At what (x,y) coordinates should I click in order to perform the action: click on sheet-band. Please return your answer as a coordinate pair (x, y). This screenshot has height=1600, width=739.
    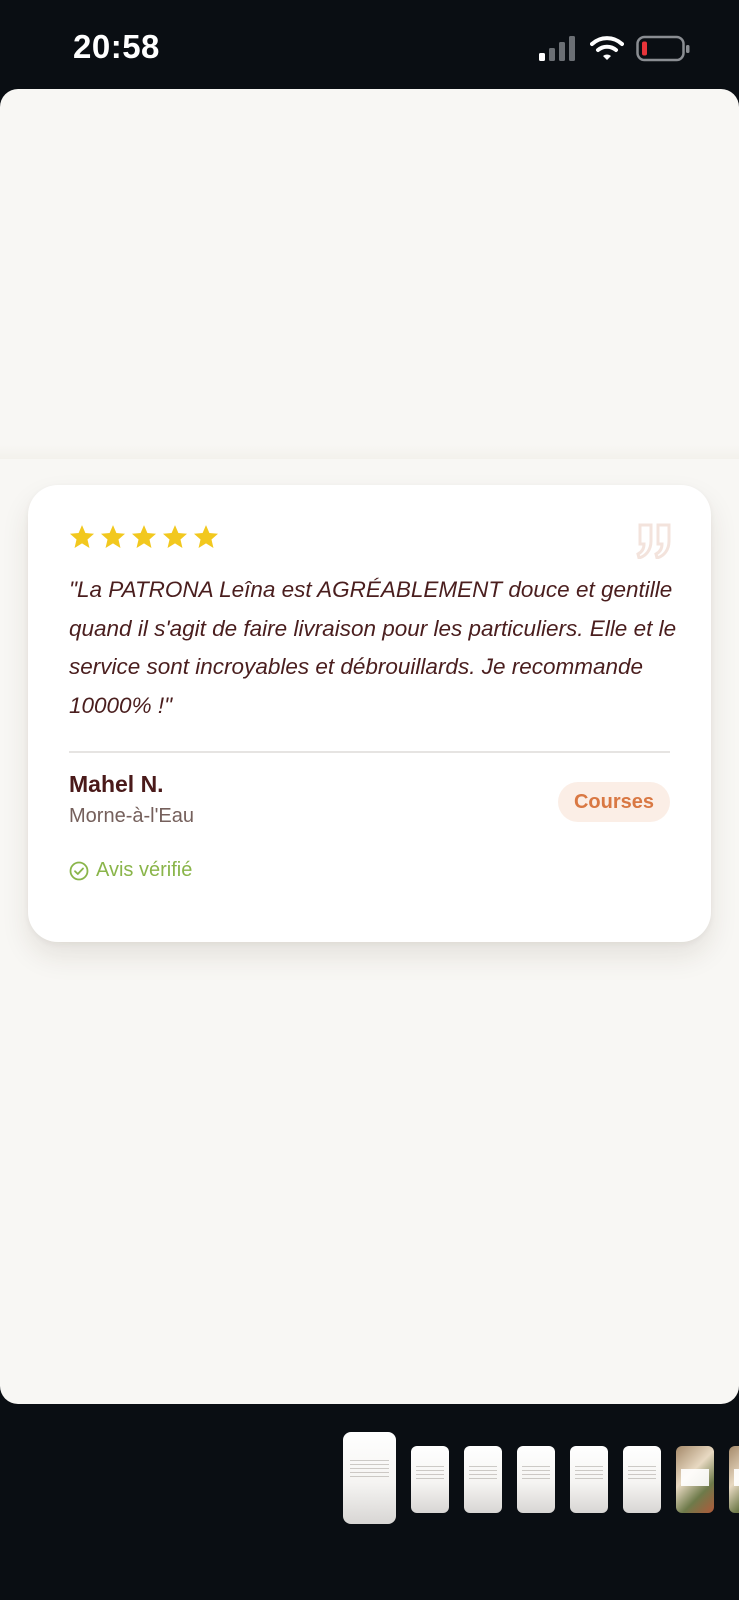
    Looking at the image, I should click on (369, 452).